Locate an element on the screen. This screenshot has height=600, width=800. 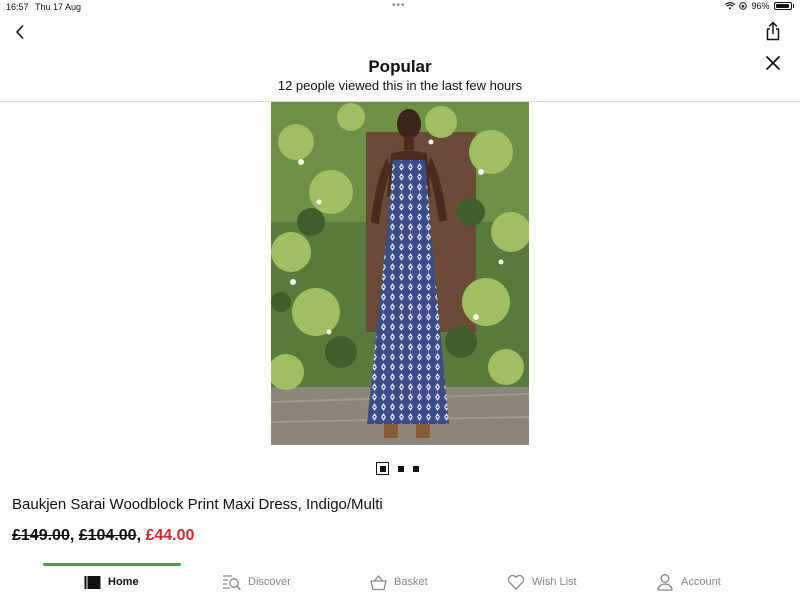
status-bar: 16:57 Thu 17 Aug ••• 96% is located at coordinates (400, 7).